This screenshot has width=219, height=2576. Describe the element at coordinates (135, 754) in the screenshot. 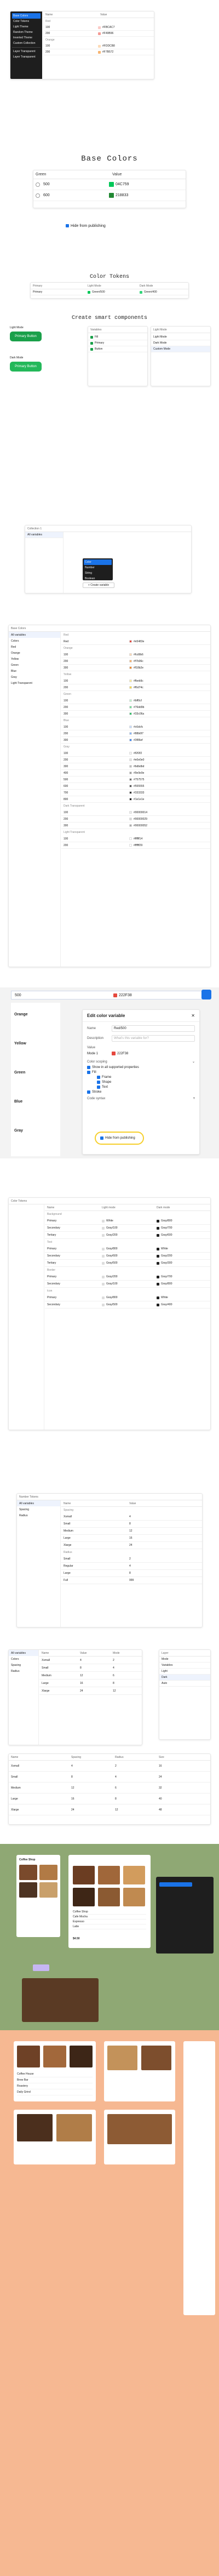

I see `variable-row: 100 #f2f2f2` at that location.